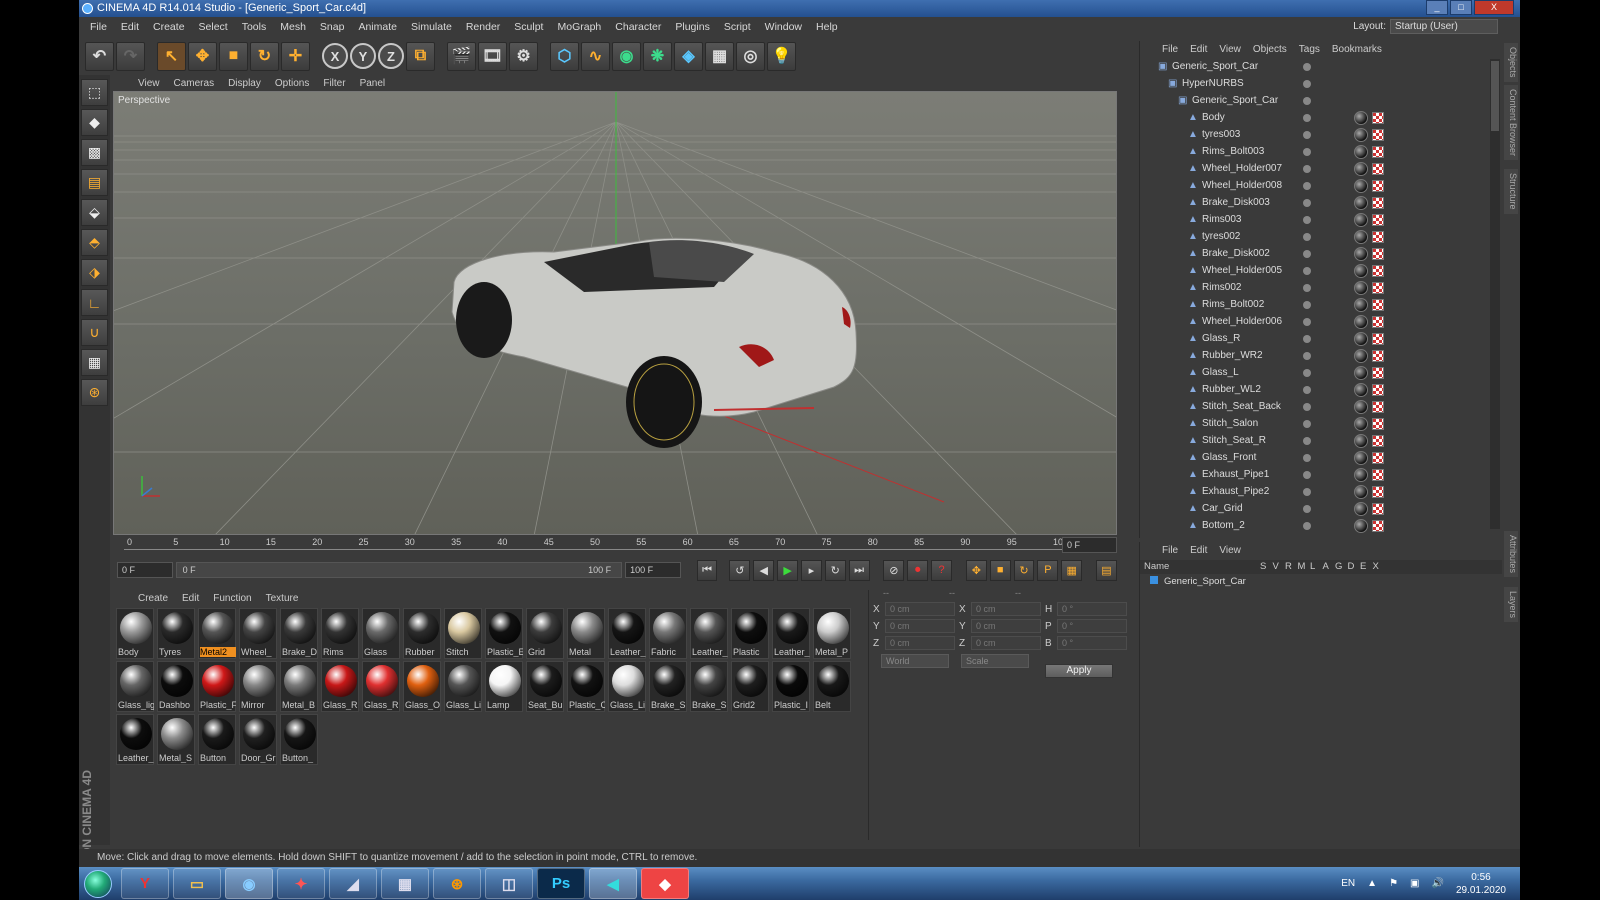  What do you see at coordinates (1313, 186) in the screenshot?
I see `object-row: ▲ Wheel_Holder008` at bounding box center [1313, 186].